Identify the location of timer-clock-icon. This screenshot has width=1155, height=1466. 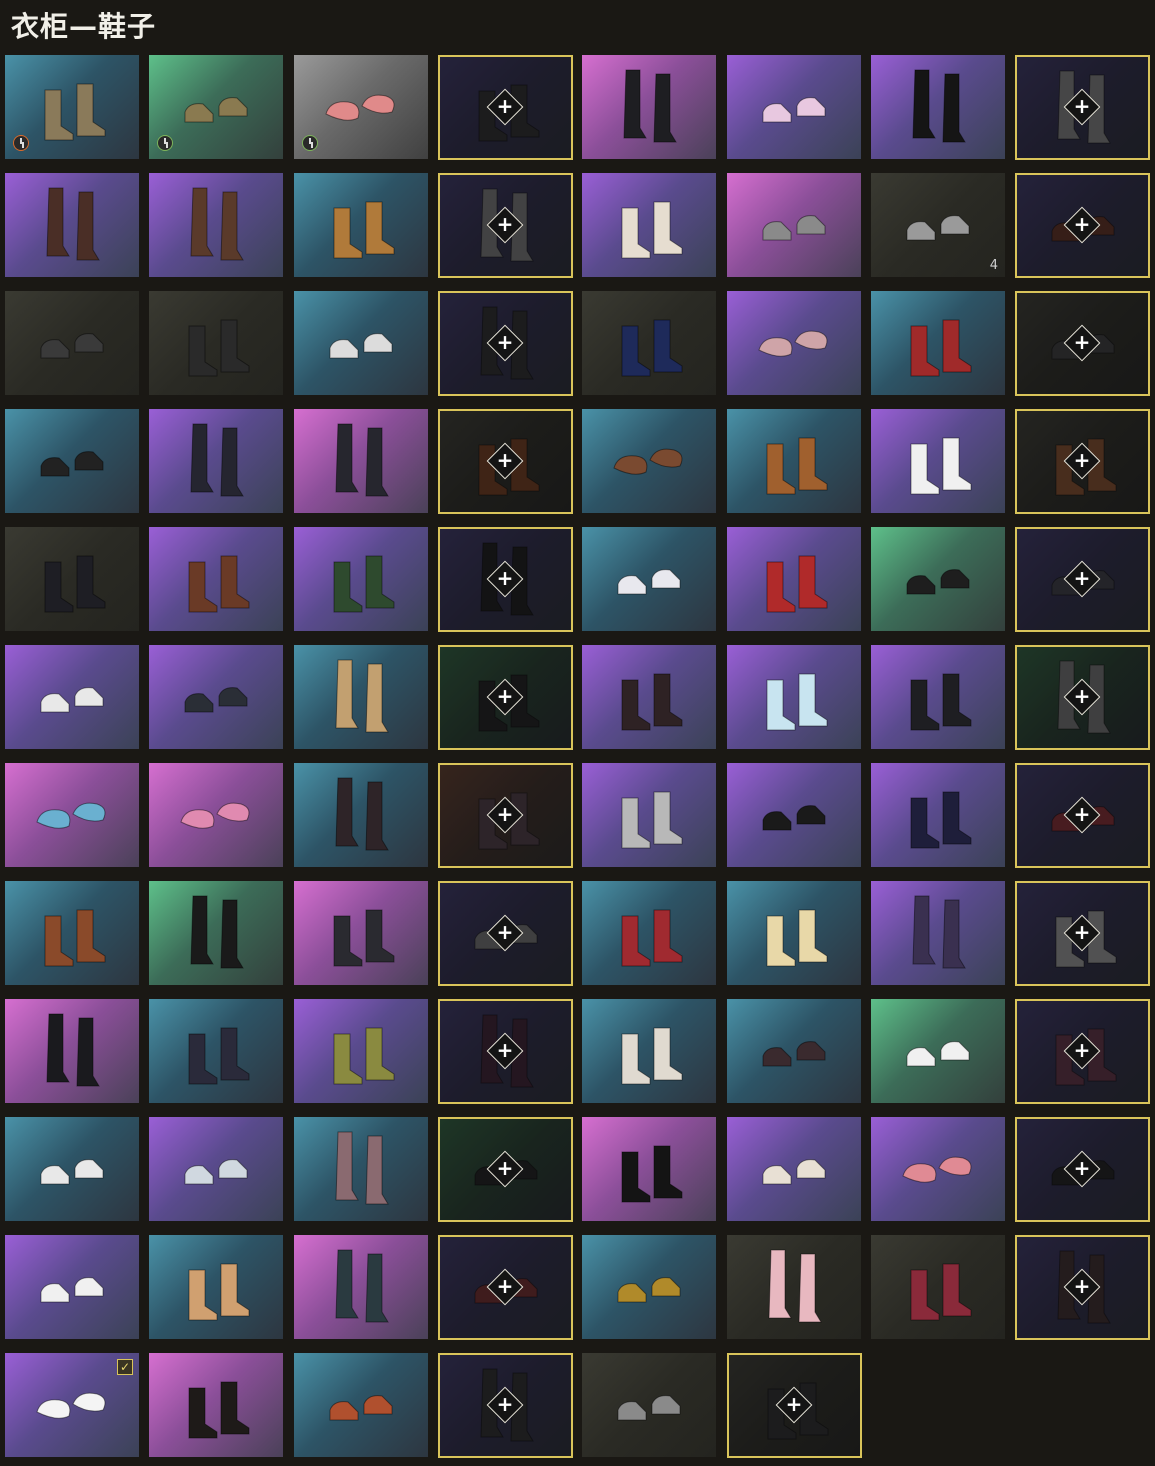
(165, 143).